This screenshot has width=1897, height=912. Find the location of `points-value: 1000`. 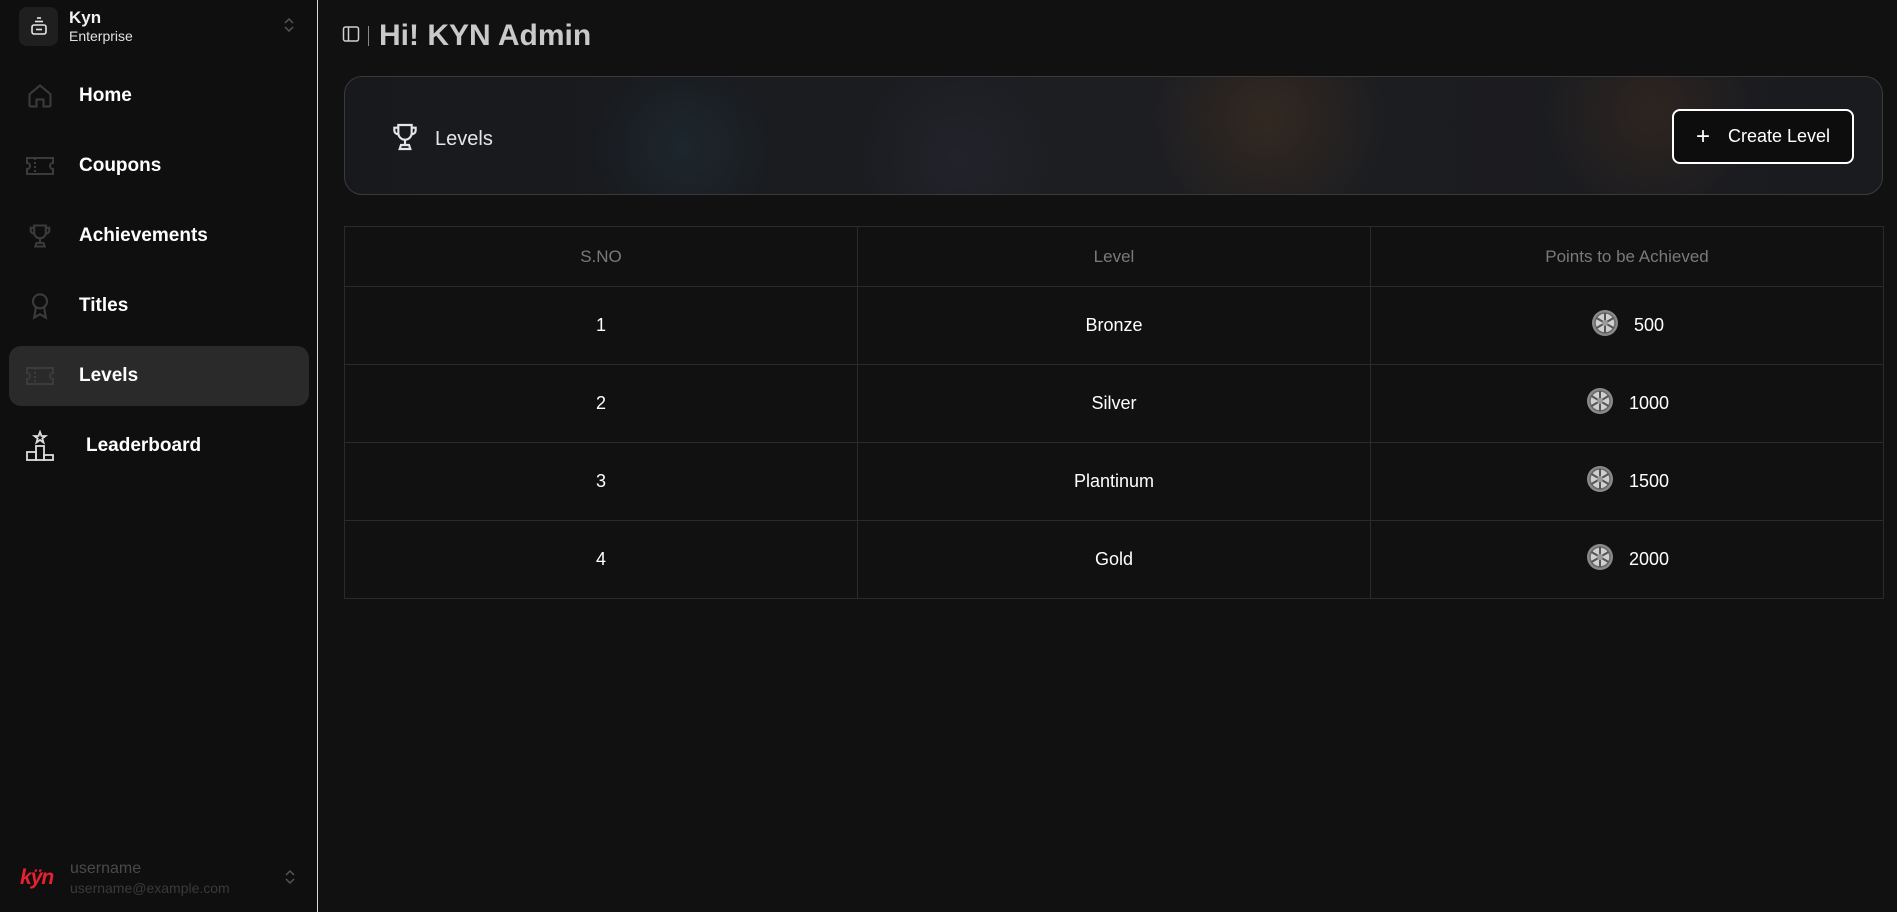

points-value: 1000 is located at coordinates (1649, 403).